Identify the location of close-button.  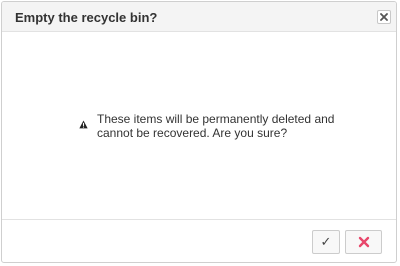
(384, 17).